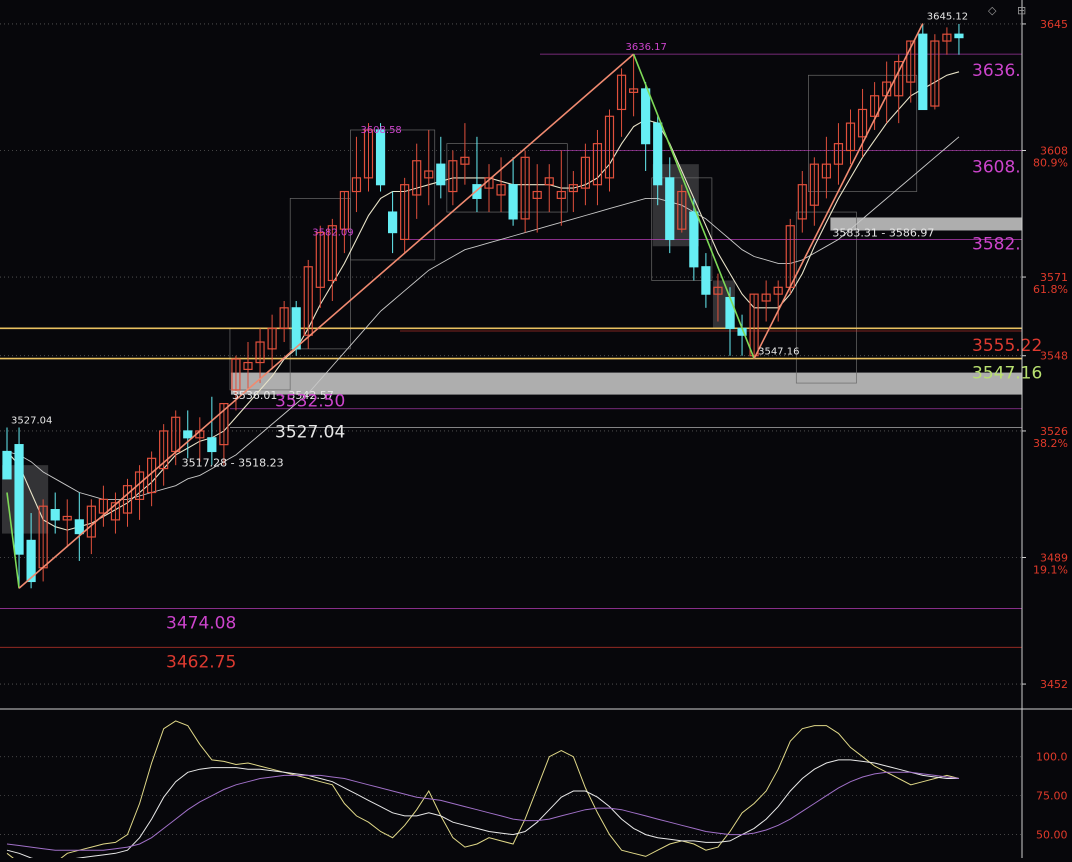  Describe the element at coordinates (778, 352) in the screenshot. I see `pivot-label: 3547.16` at that location.